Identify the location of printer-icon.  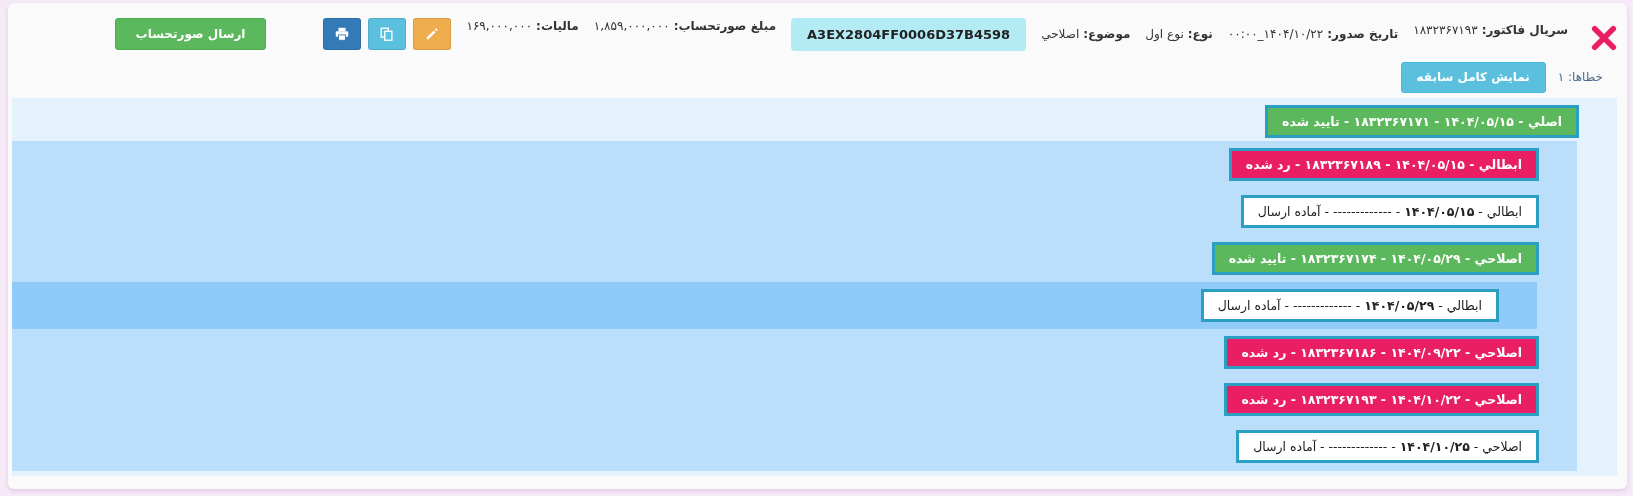
(342, 34).